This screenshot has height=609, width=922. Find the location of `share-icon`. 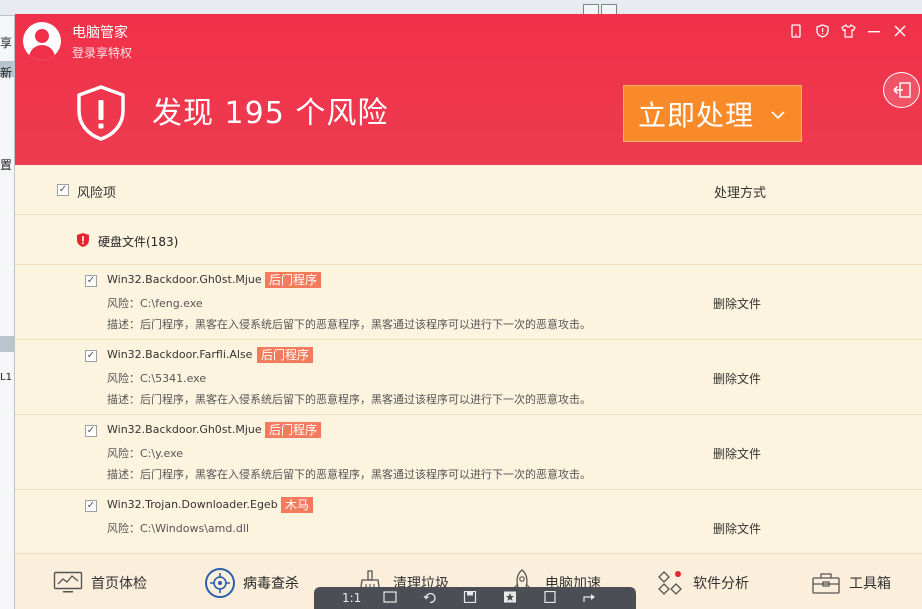

share-icon is located at coordinates (590, 598).